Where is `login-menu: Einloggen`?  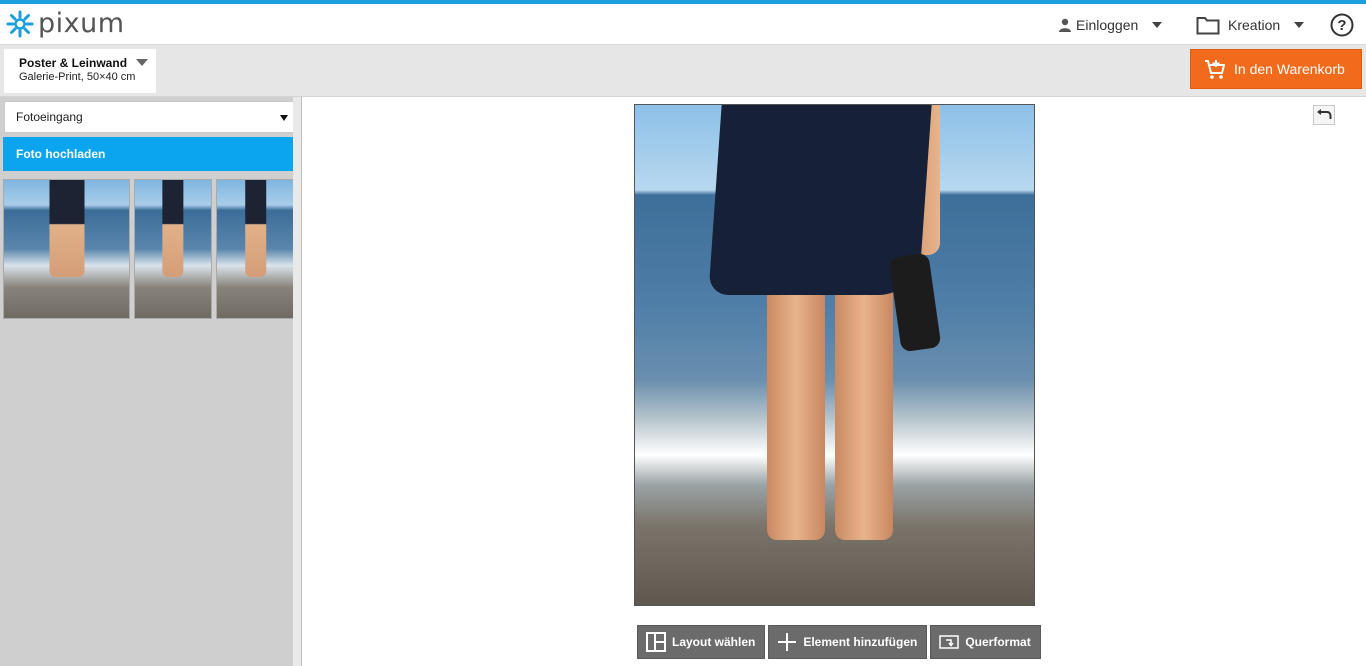
login-menu: Einloggen is located at coordinates (1110, 24).